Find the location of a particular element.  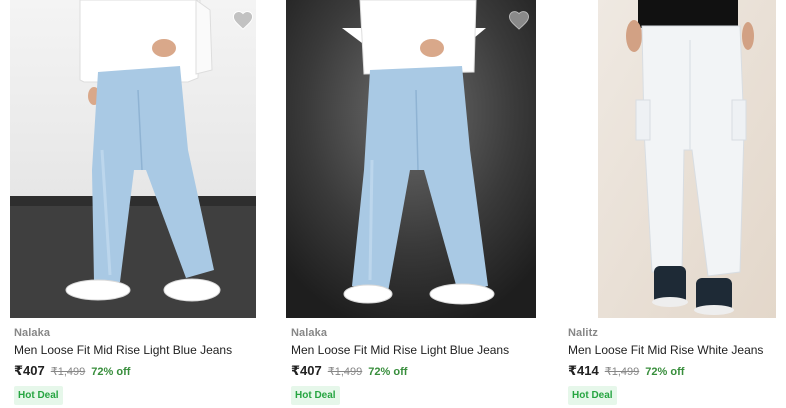

price-row: ₹414 ₹1,499 72% off is located at coordinates (626, 371).